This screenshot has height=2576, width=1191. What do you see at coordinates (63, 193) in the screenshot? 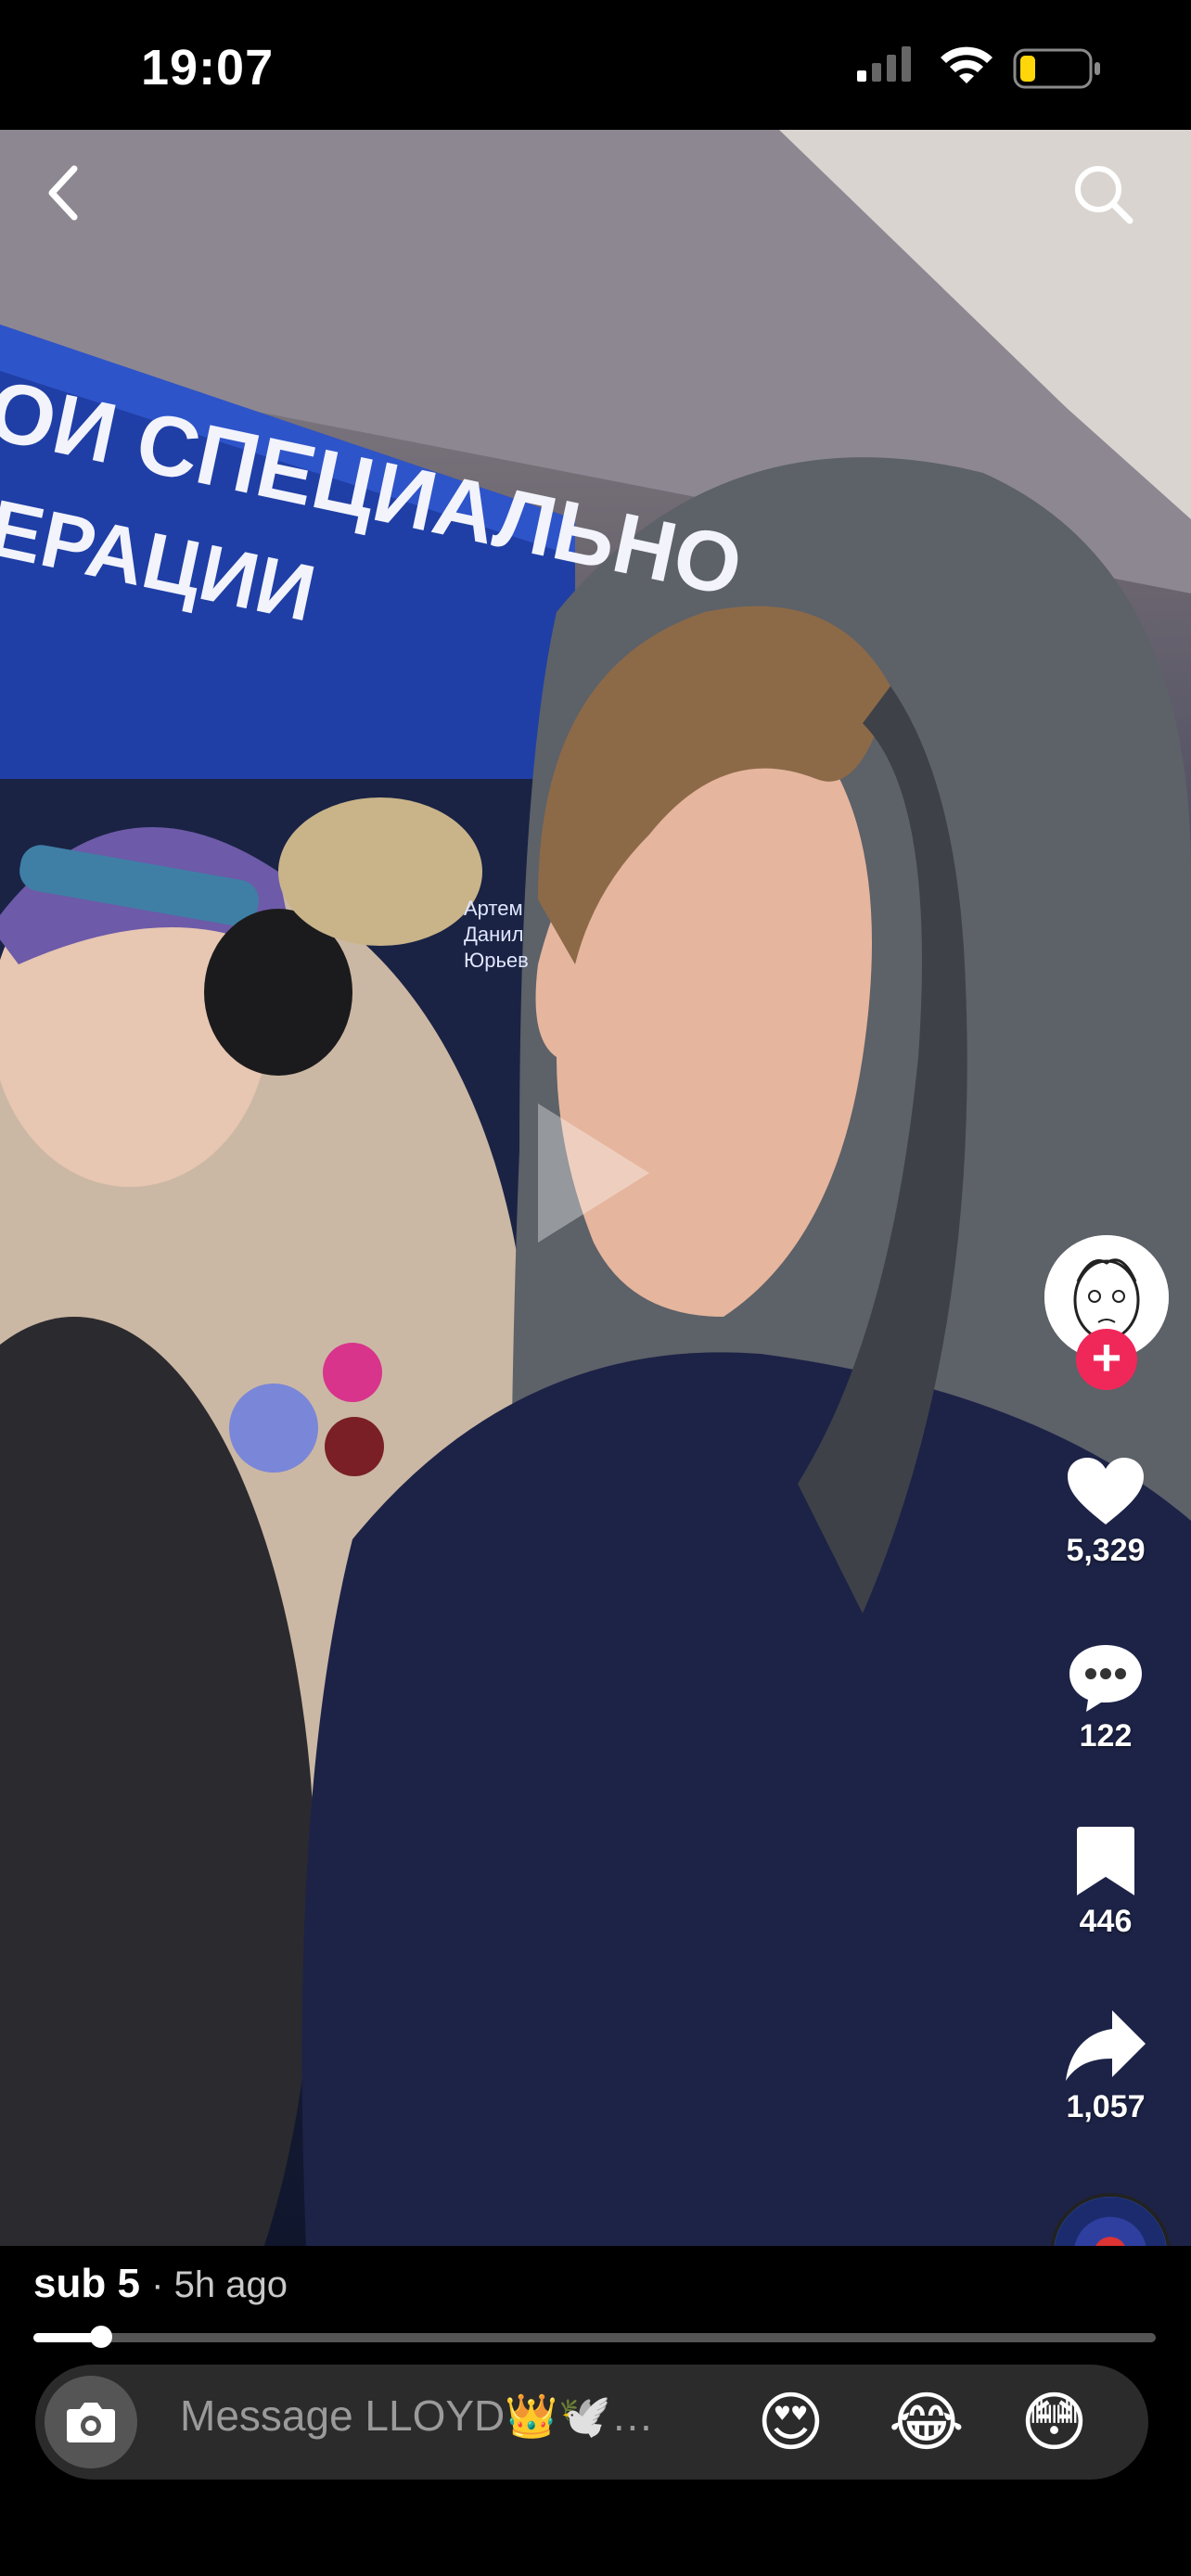
I see `back-chevron-icon` at bounding box center [63, 193].